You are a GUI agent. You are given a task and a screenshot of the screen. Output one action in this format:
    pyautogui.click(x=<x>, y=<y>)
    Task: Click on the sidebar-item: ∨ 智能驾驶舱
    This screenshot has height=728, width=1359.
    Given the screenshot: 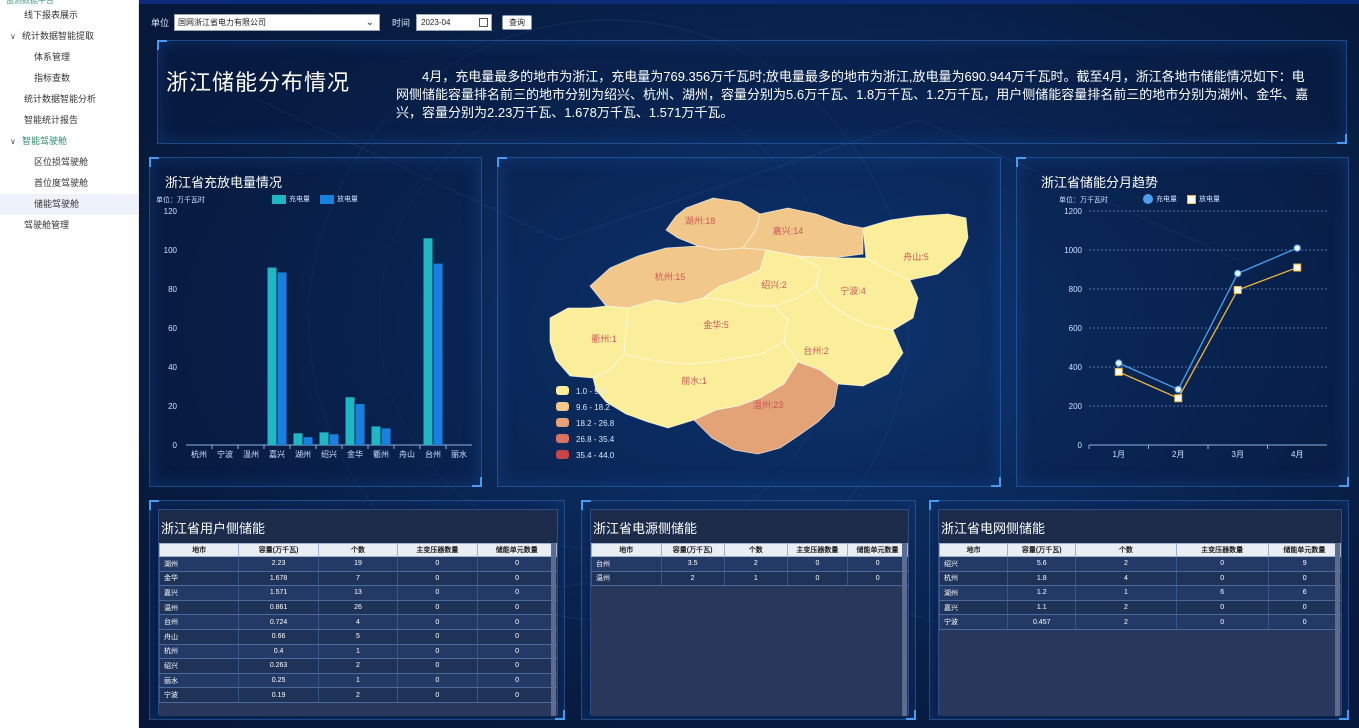 What is the action you would take?
    pyautogui.click(x=69, y=141)
    